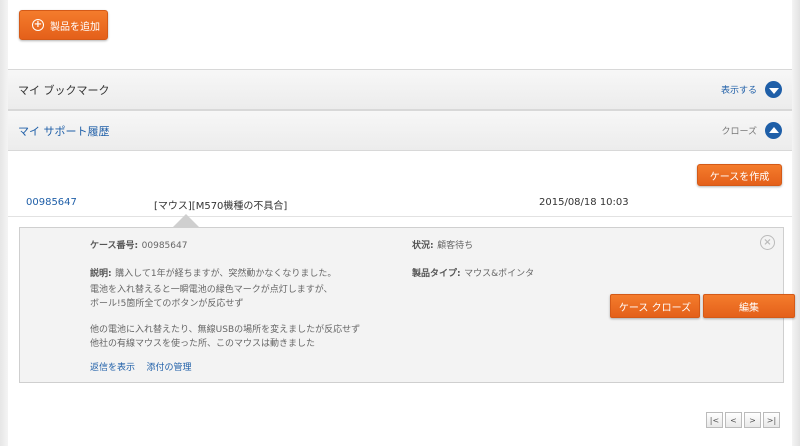  What do you see at coordinates (226, 274) in the screenshot?
I see `description-line: 購入して1年が経ちますが、突然動かなくなりました。` at bounding box center [226, 274].